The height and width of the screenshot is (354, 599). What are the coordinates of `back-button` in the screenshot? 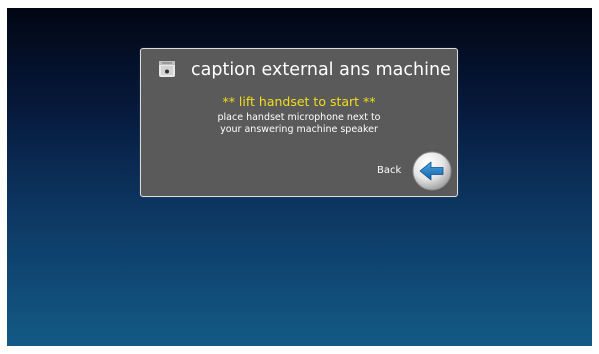 It's located at (432, 171).